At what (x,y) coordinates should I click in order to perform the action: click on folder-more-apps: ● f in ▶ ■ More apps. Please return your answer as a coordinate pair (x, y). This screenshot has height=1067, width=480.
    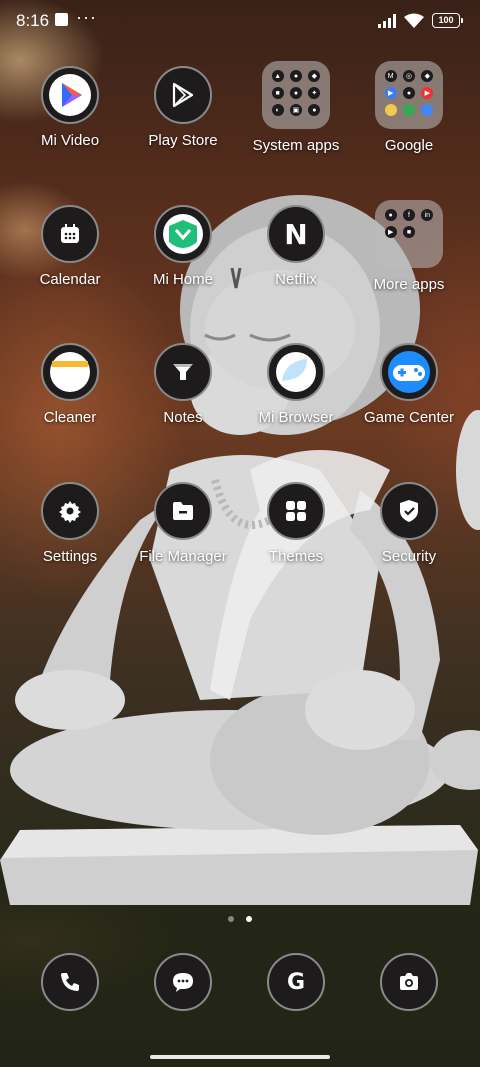
    Looking at the image, I should click on (409, 246).